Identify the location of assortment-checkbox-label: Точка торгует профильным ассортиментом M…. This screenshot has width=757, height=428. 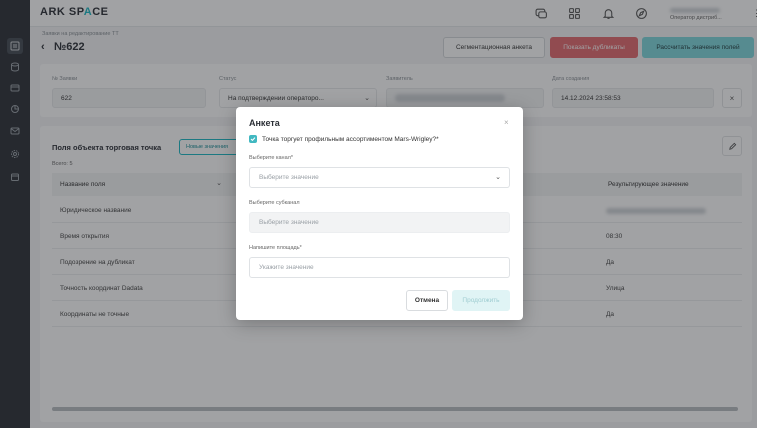
(350, 139).